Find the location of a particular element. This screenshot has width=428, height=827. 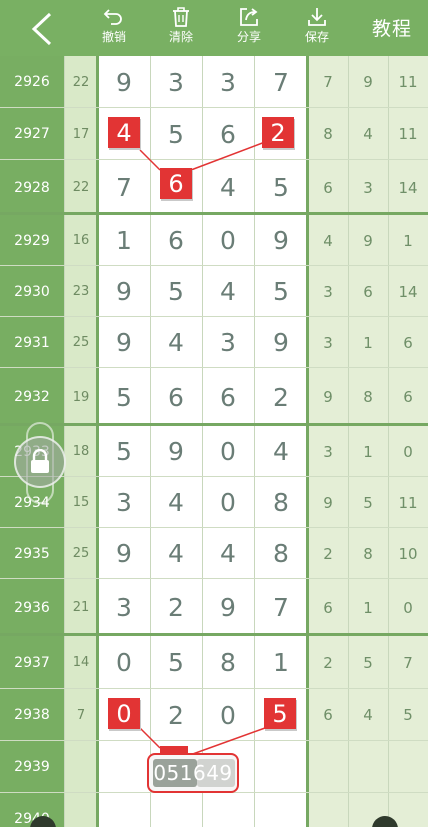

table-row: 2929 16 1 6 0 9 4 9 1 is located at coordinates (214, 240).